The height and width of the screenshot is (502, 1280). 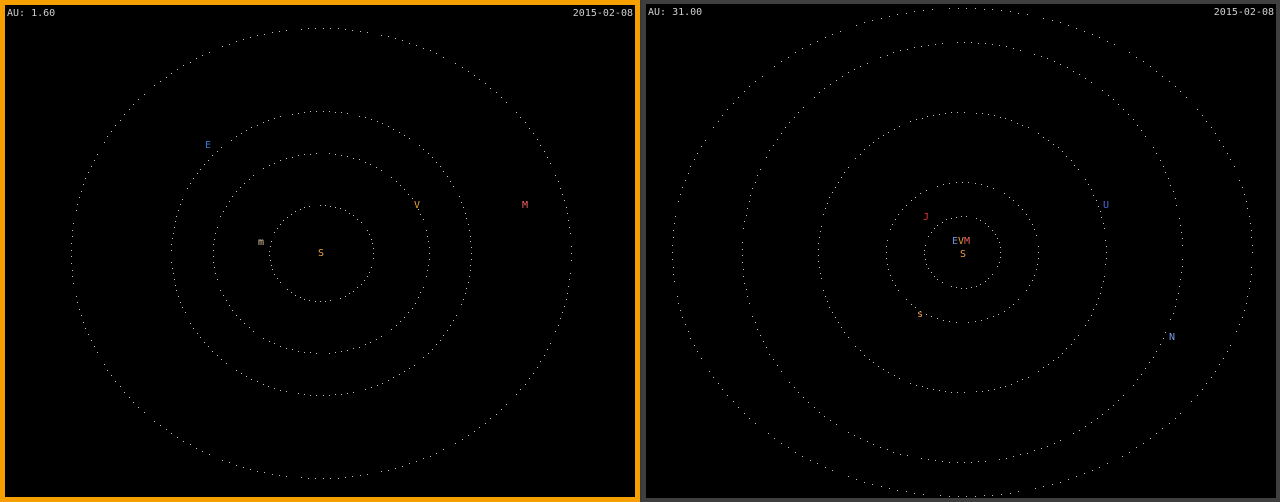 What do you see at coordinates (208, 145) in the screenshot?
I see `planet-earth-marker: E` at bounding box center [208, 145].